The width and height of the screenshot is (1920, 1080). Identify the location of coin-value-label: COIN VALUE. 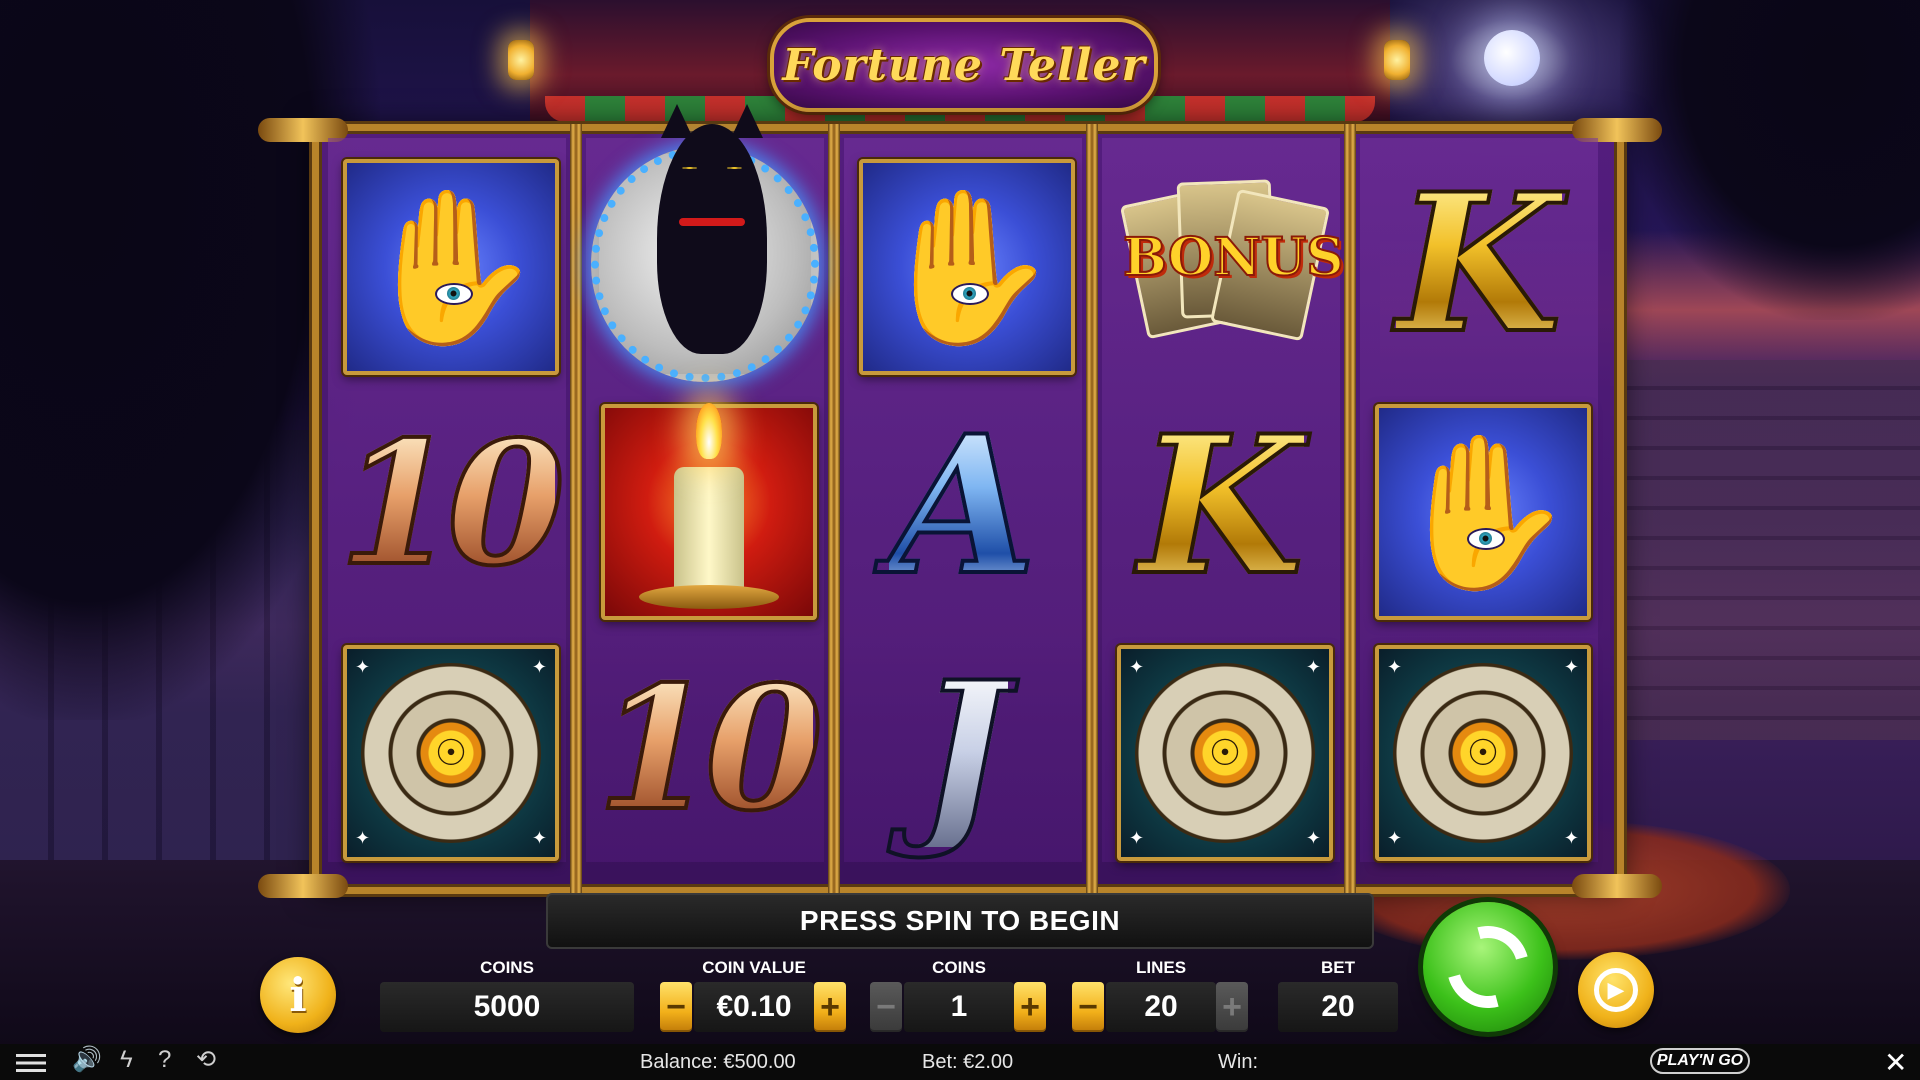
(754, 967).